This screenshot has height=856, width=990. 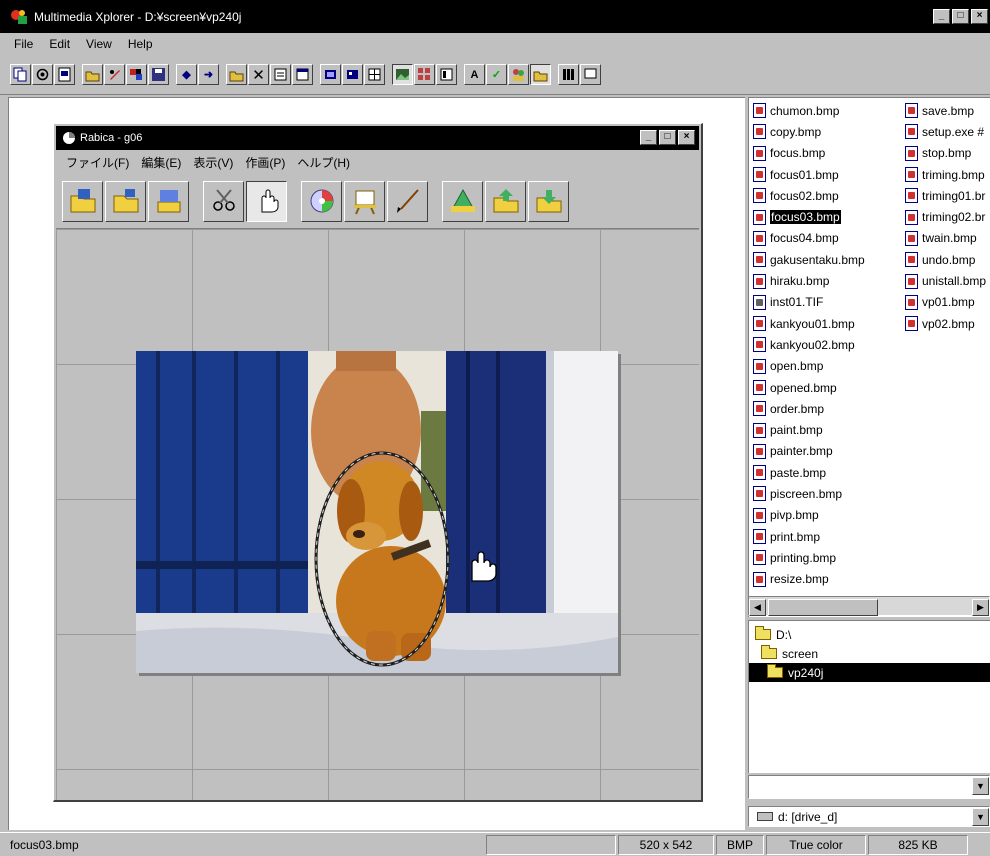 I want to click on pyramid-icon, so click(x=462, y=201).